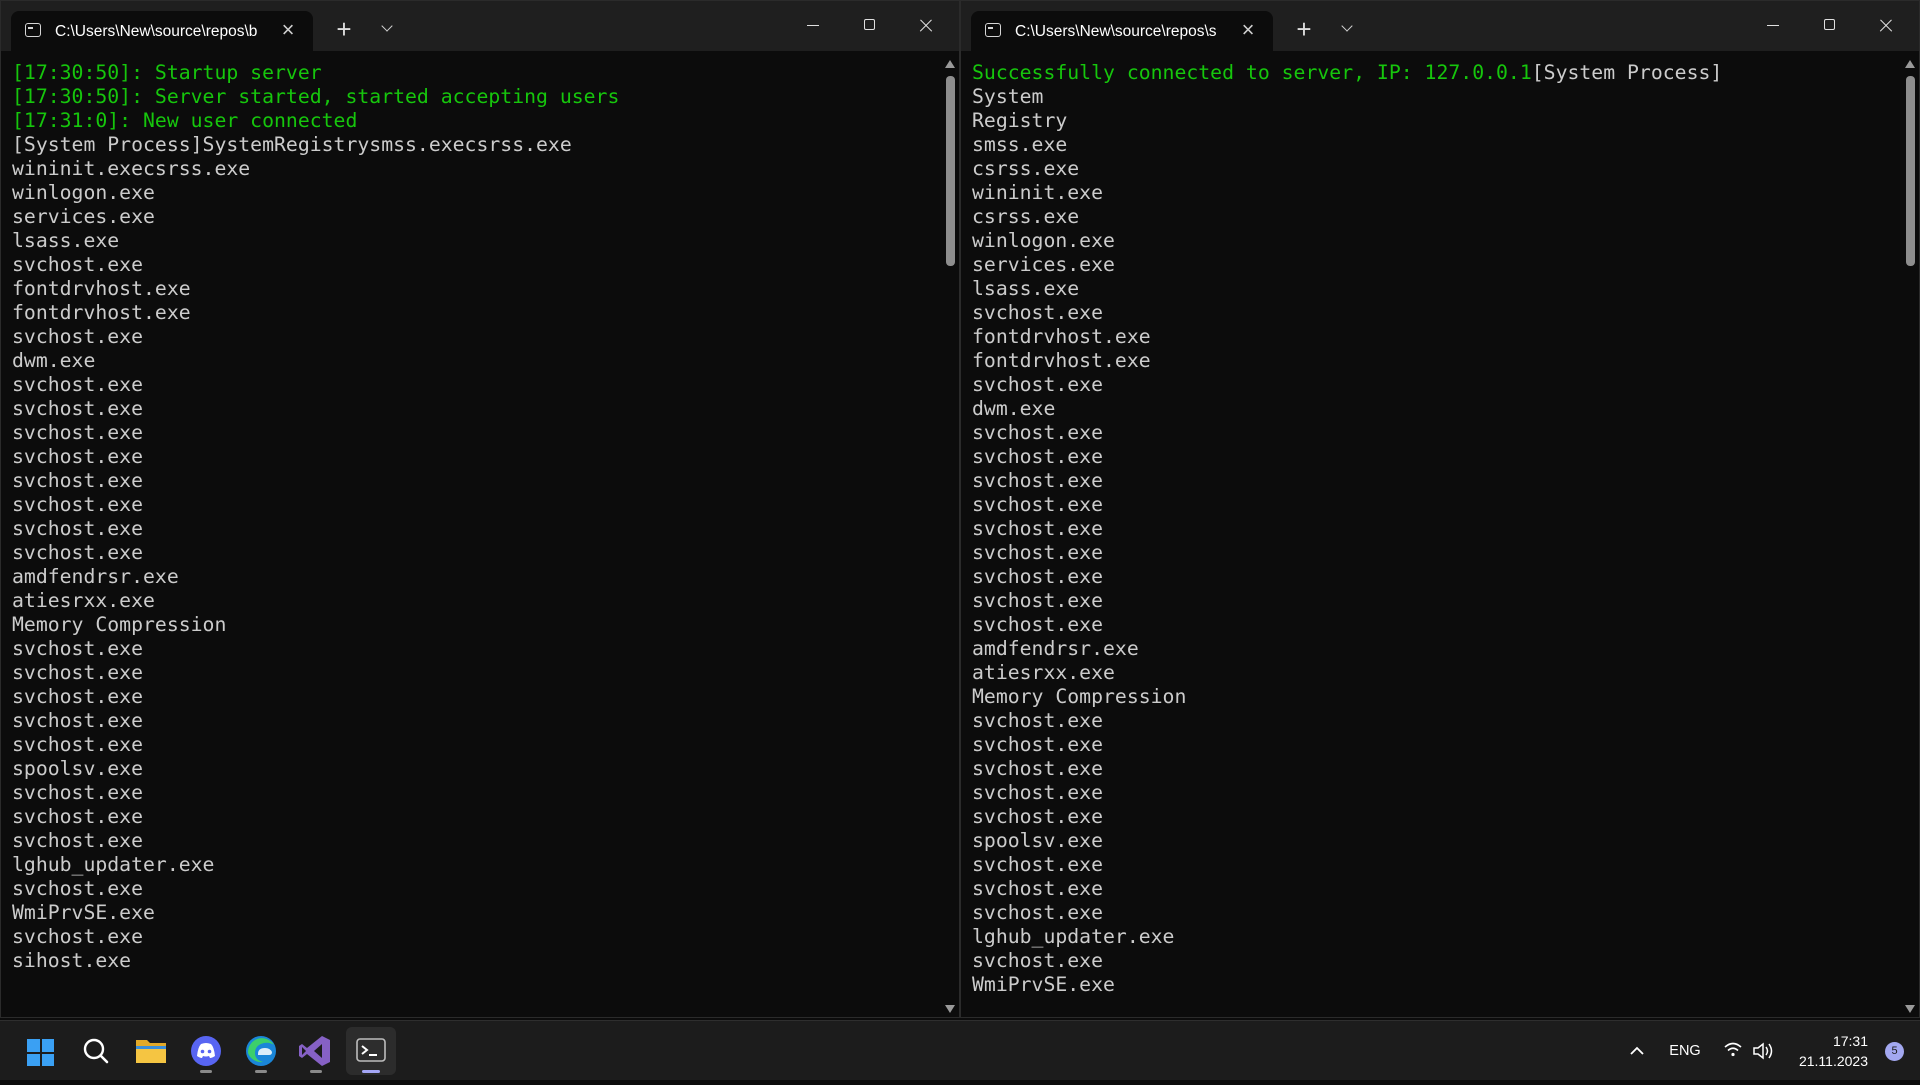  I want to click on console-line: wininit.exe, so click(1038, 192).